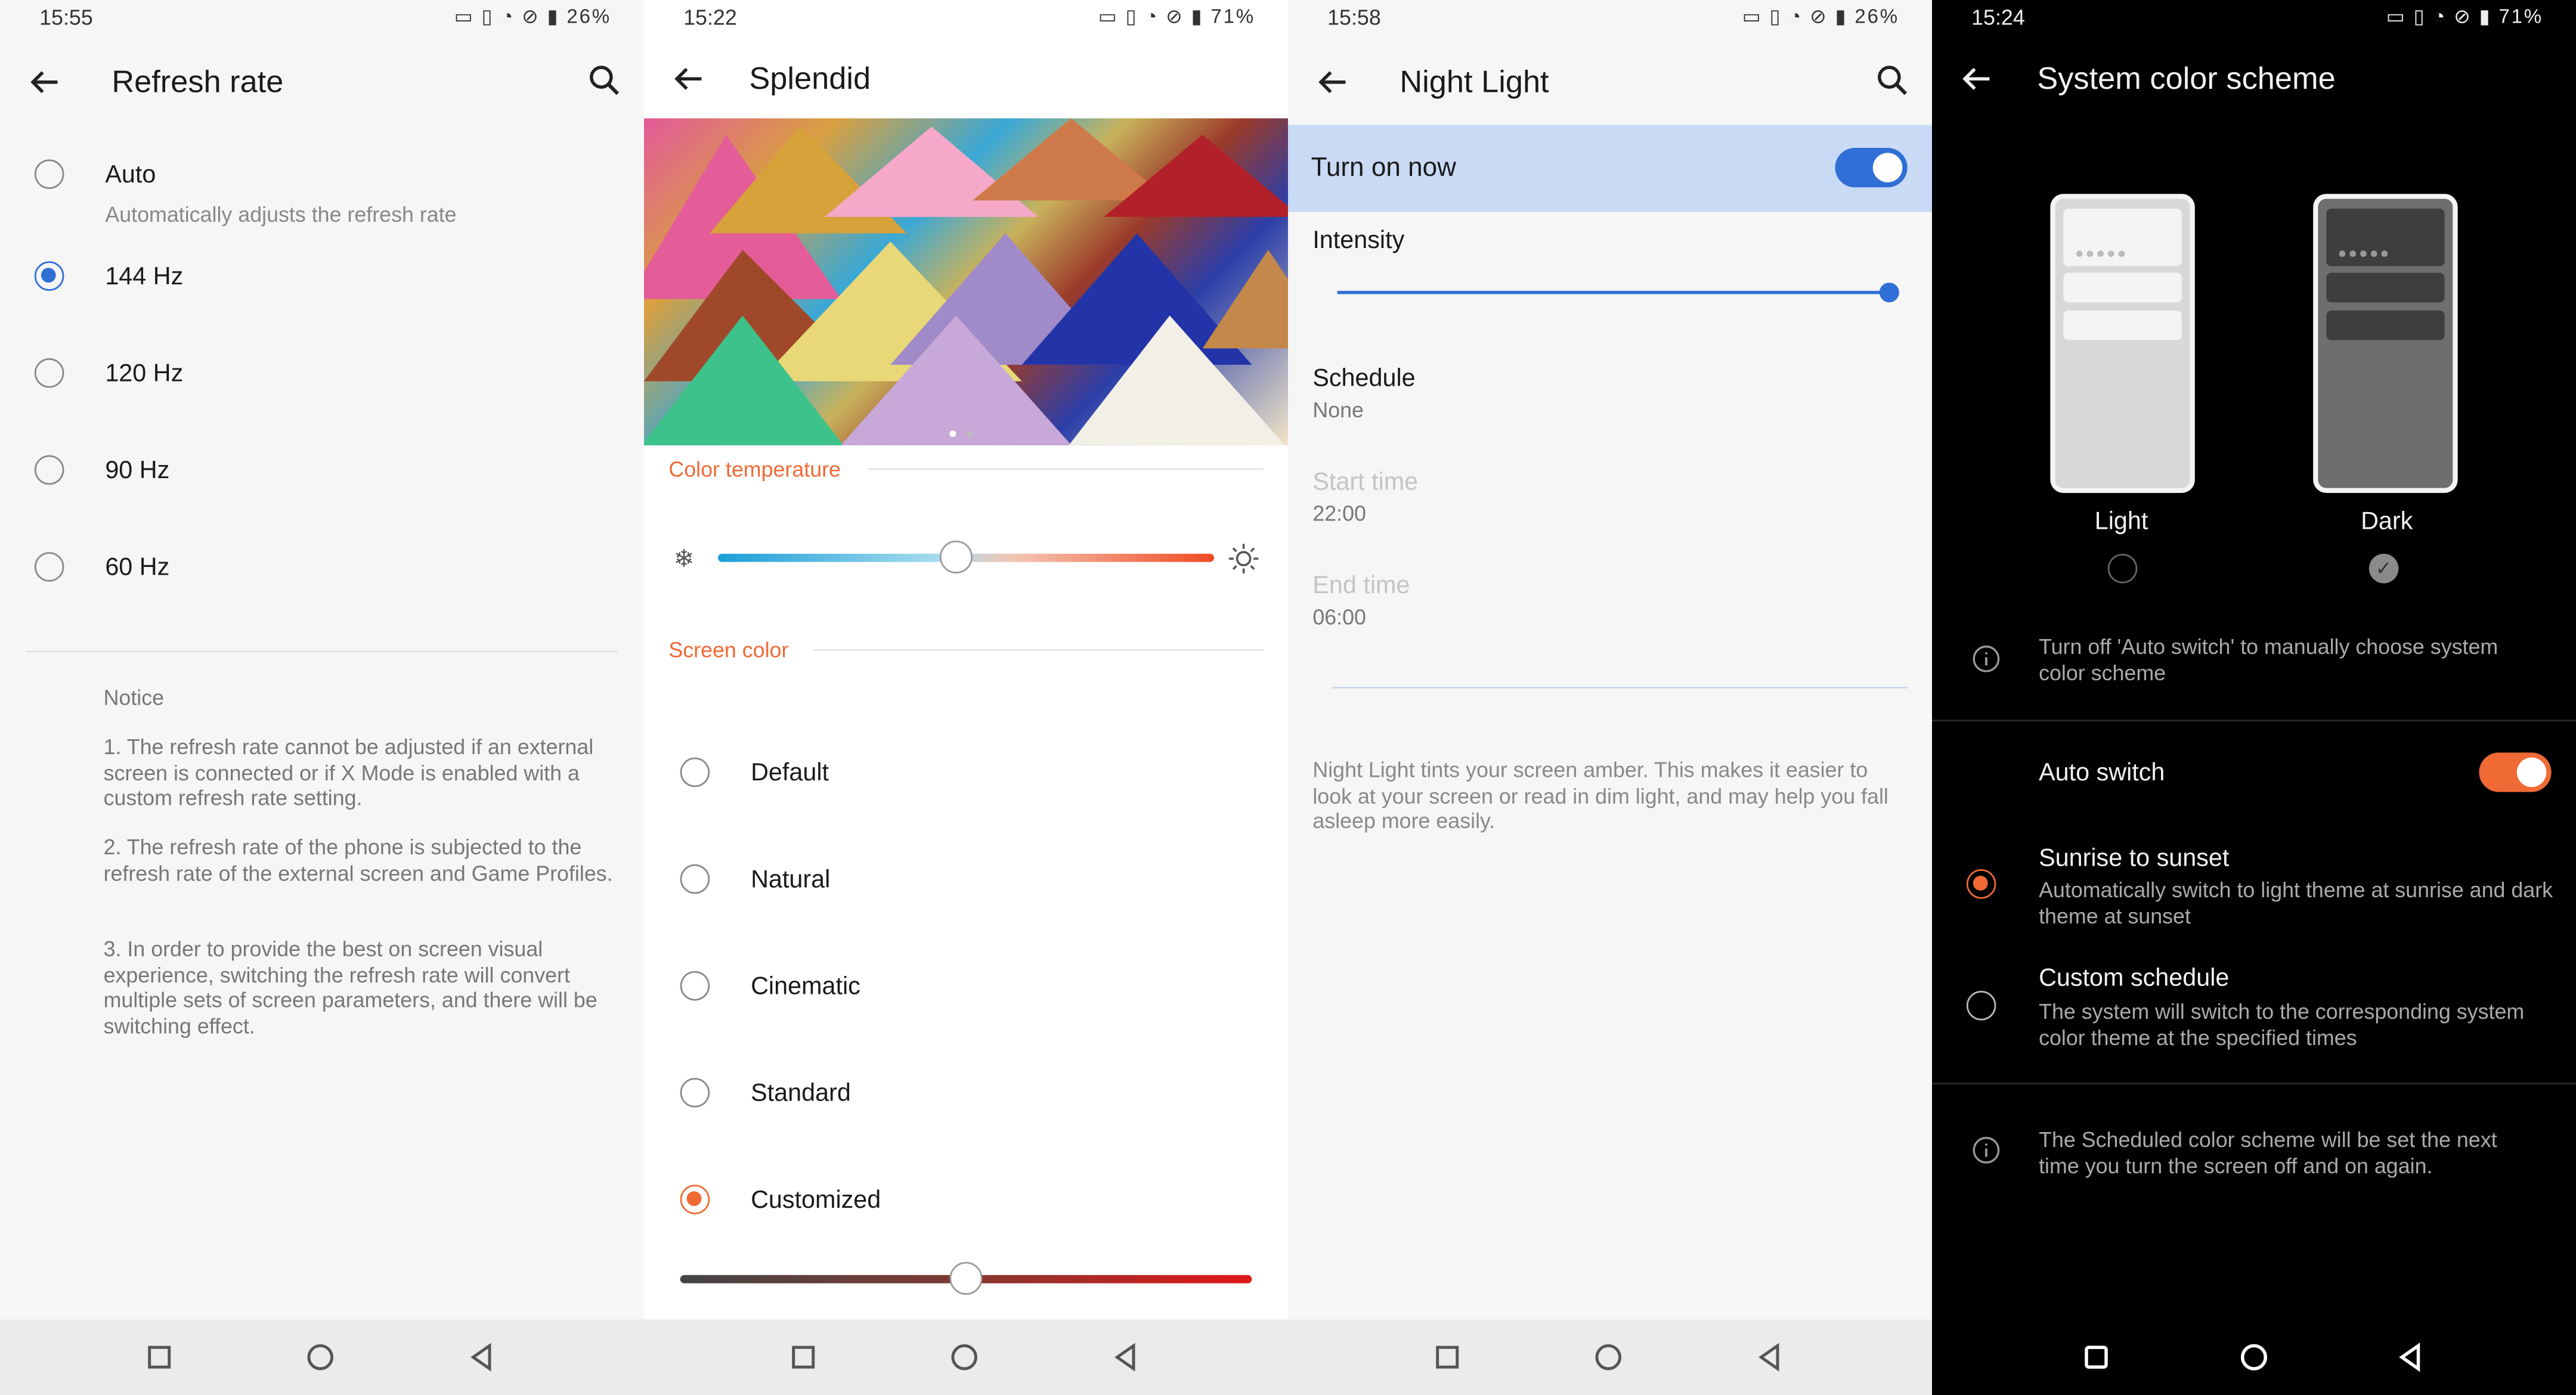  What do you see at coordinates (810, 80) in the screenshot?
I see `page-title: Splendid` at bounding box center [810, 80].